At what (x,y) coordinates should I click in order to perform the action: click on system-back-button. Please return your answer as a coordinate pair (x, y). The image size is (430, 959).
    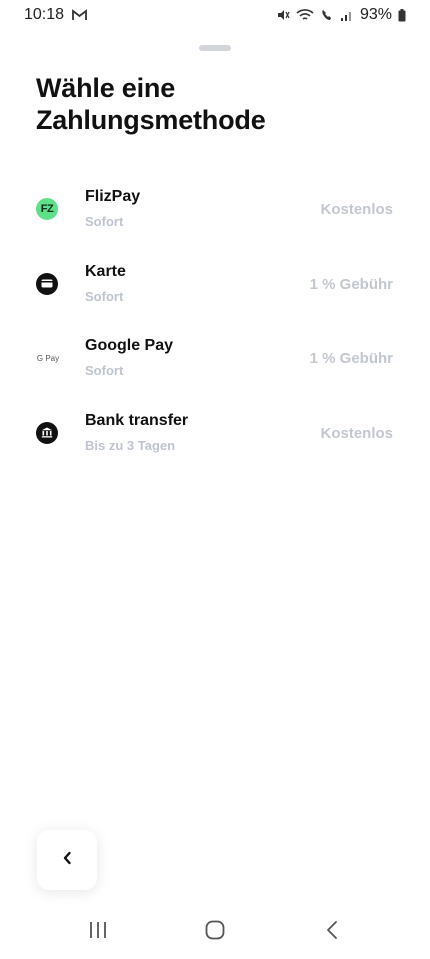
    Looking at the image, I should click on (332, 932).